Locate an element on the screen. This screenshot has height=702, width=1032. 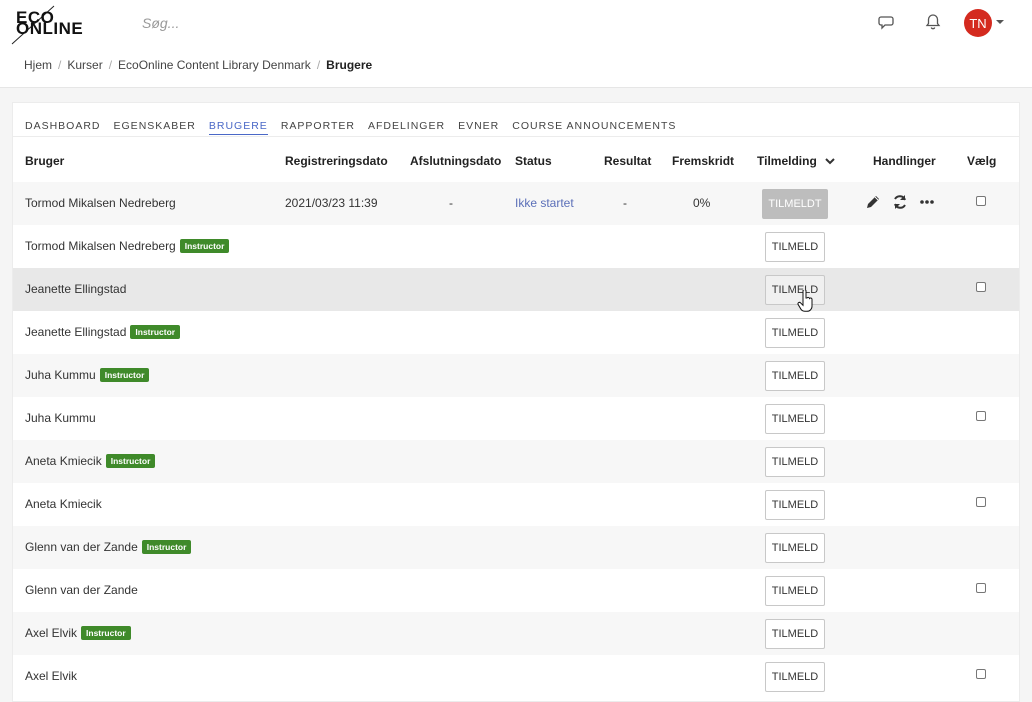
tab-dashboard: DASHBOARD is located at coordinates (63, 127).